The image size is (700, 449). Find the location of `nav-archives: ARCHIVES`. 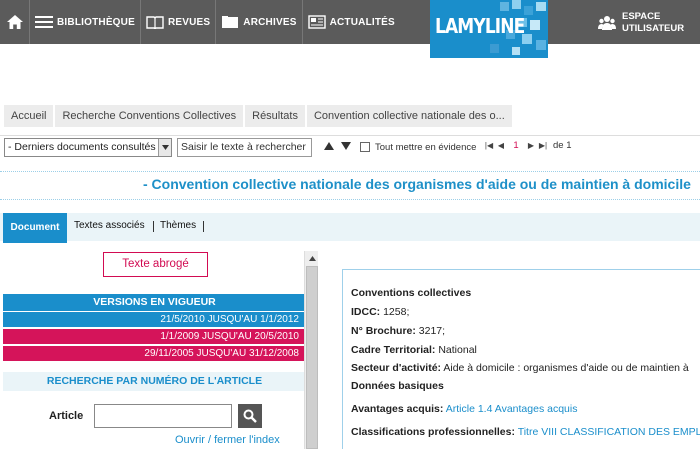

nav-archives: ARCHIVES is located at coordinates (259, 22).